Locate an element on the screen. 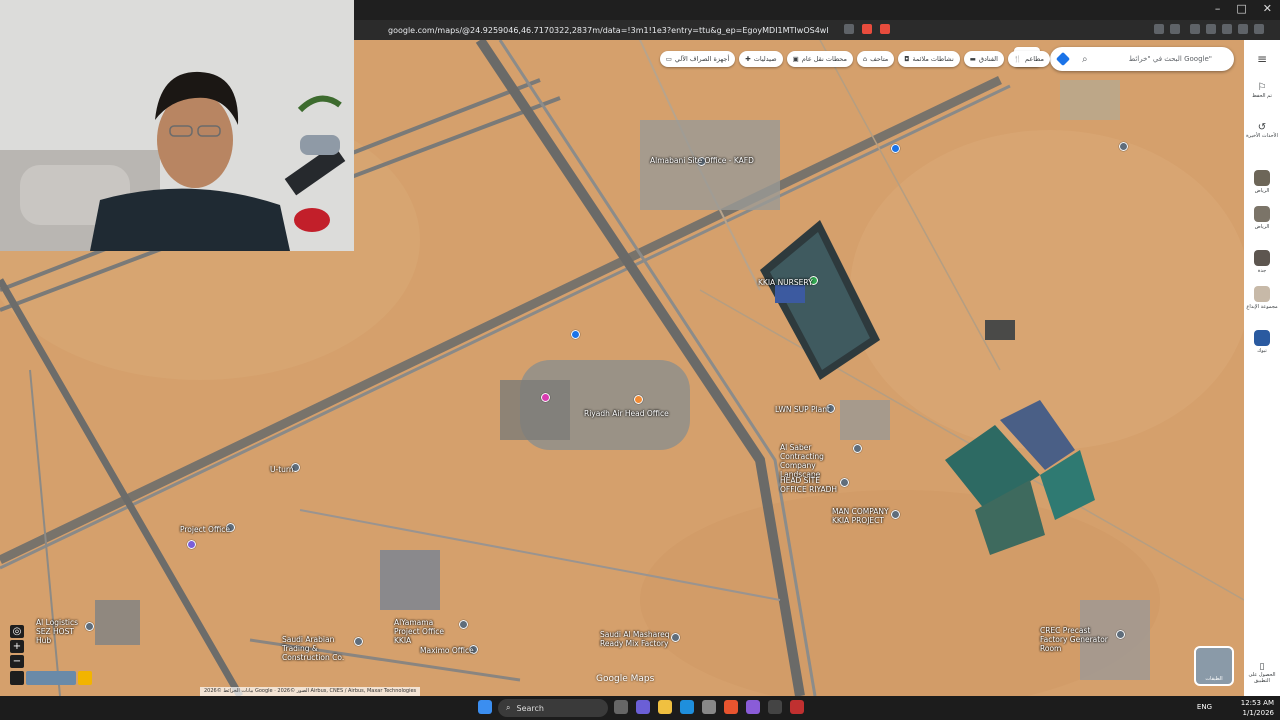 Image resolution: width=1280 pixels, height=720 pixels. map-label: Saudi Al Mashareq Ready Mix Factory is located at coordinates (635, 639).